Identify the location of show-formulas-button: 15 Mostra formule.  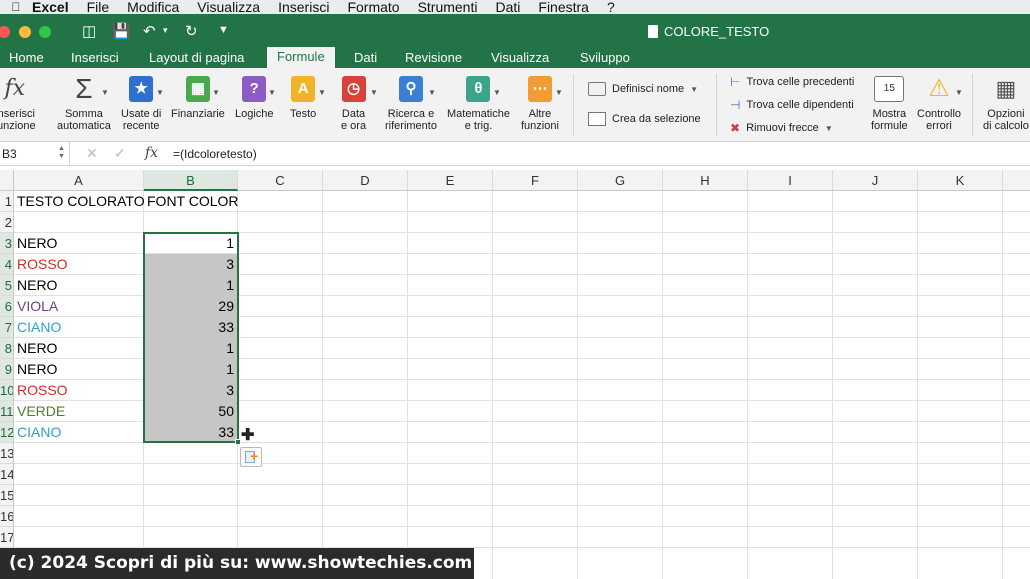
(889, 104).